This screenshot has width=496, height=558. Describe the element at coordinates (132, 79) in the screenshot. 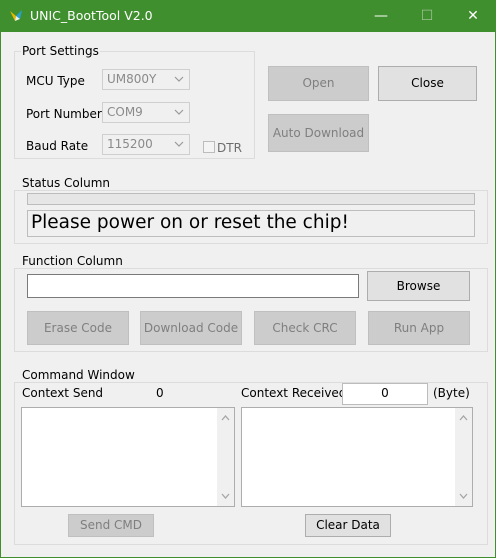

I see `mcu-type-value: UM800Y` at that location.